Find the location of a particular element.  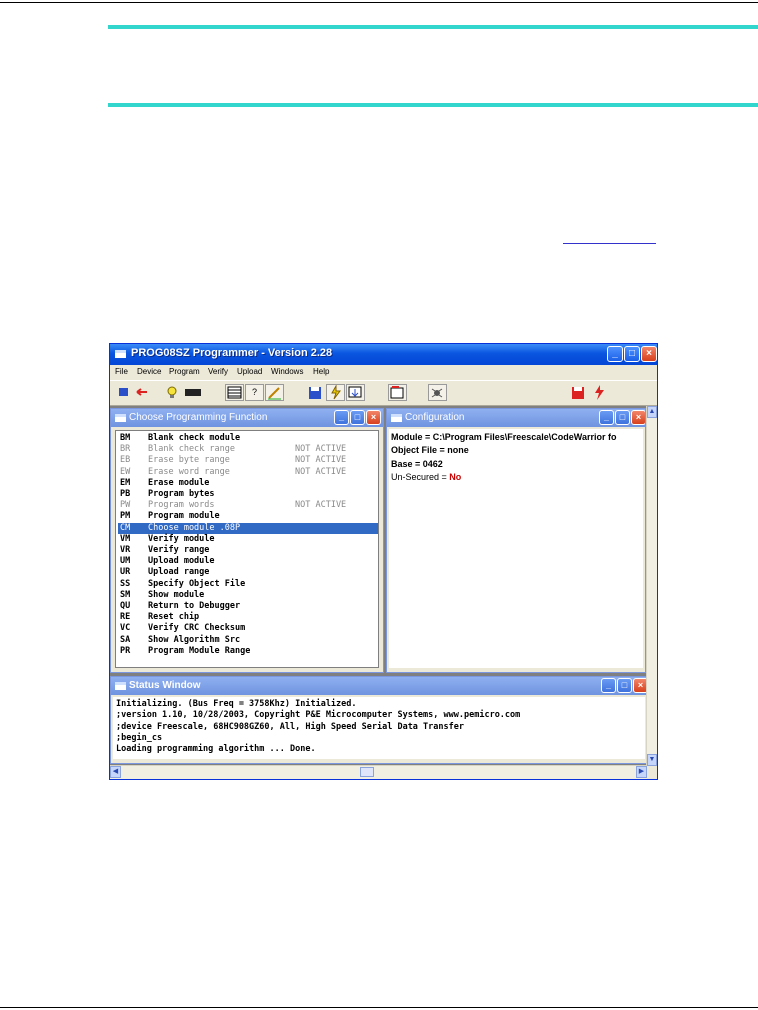

function-code: PB is located at coordinates (125, 494).